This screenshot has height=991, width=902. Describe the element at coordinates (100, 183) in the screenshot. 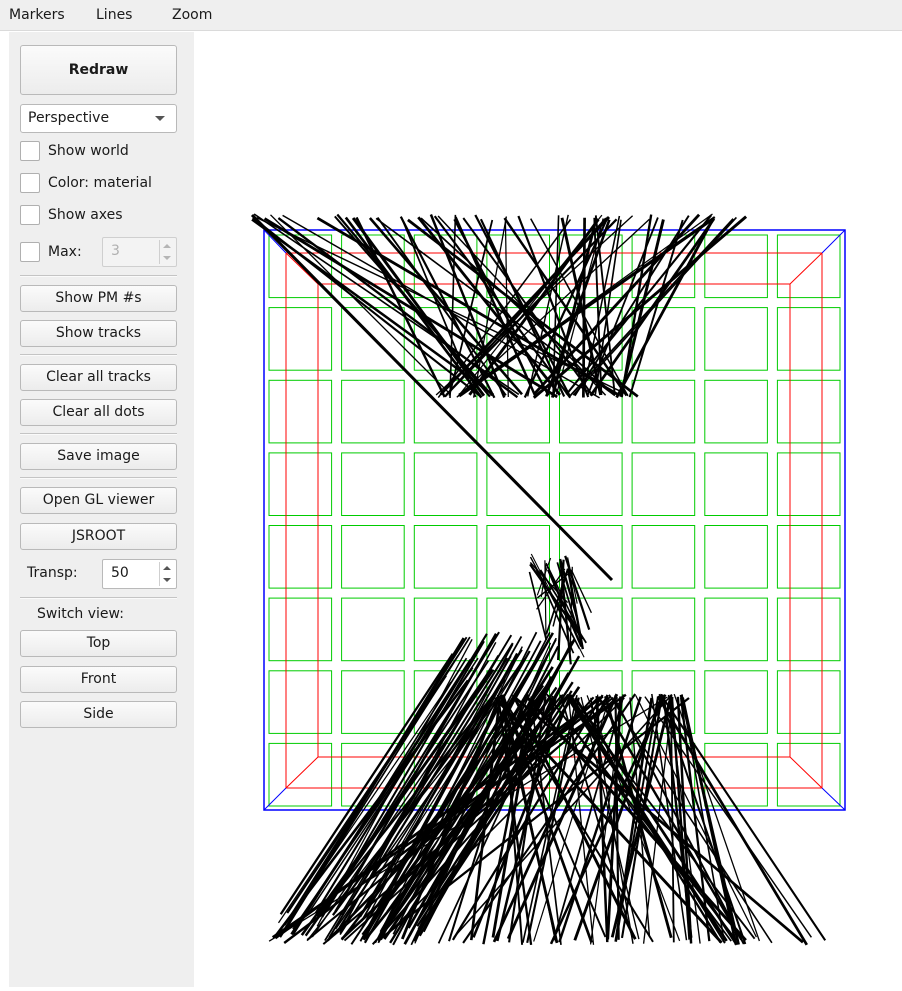

I see `color-material-label: Color: material` at that location.